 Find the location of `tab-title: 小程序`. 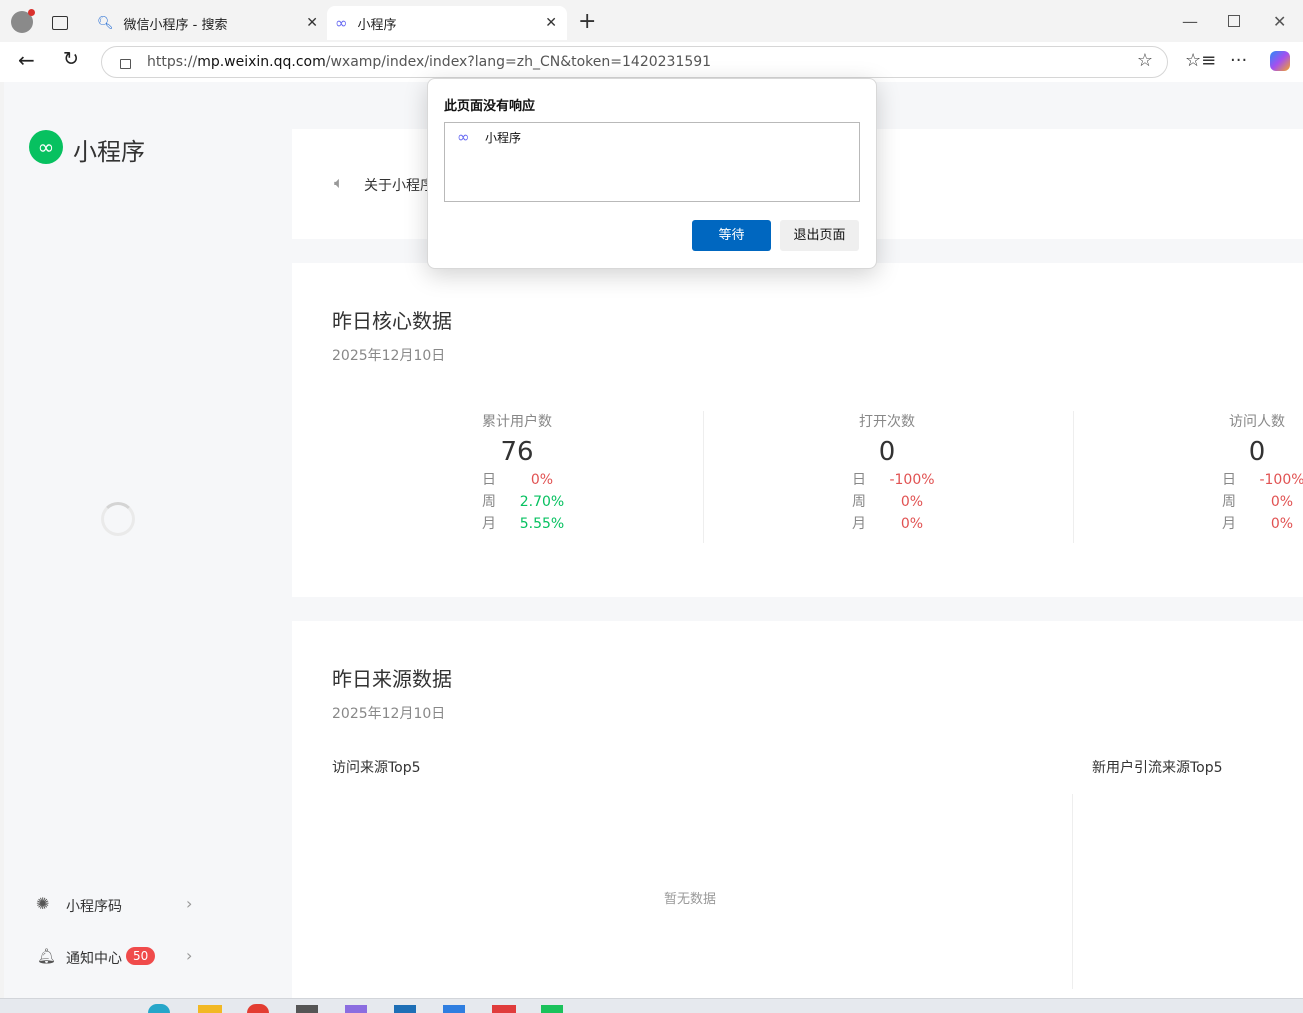

tab-title: 小程序 is located at coordinates (377, 25).